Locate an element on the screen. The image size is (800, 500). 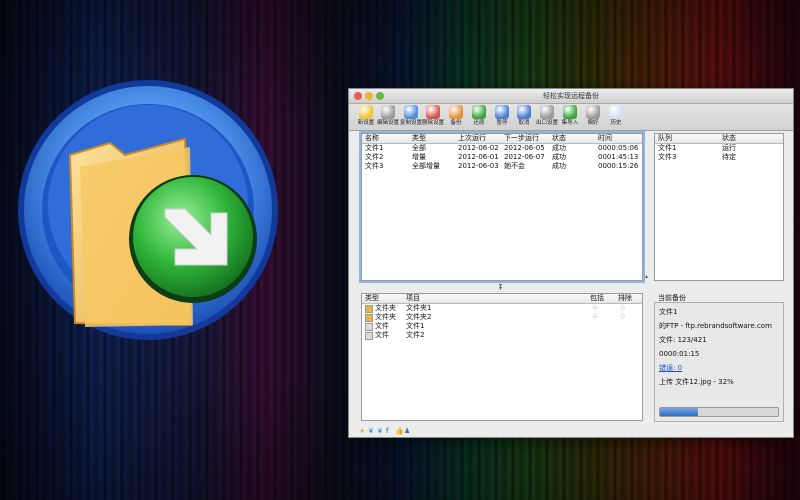
minimize-window-button is located at coordinates (369, 96).